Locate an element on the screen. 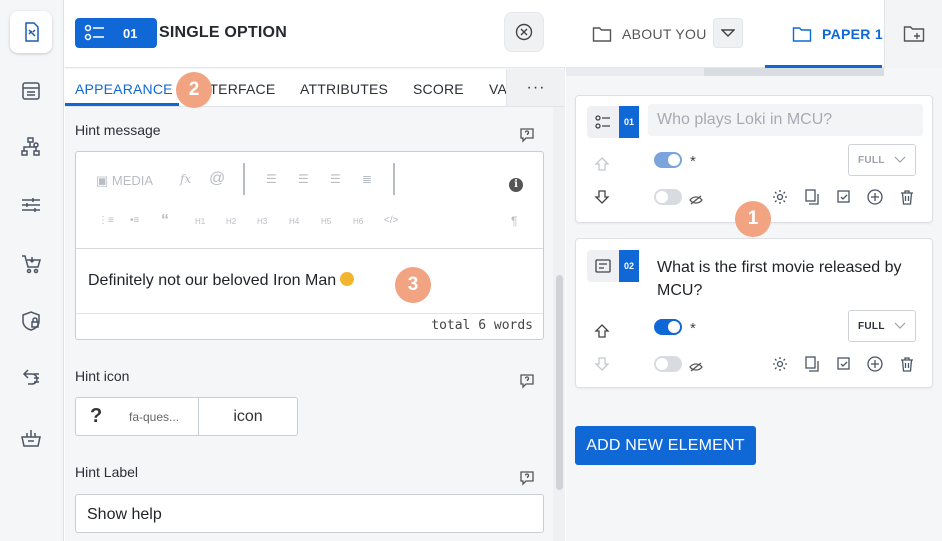  commerce-nav-button is located at coordinates (31, 264).